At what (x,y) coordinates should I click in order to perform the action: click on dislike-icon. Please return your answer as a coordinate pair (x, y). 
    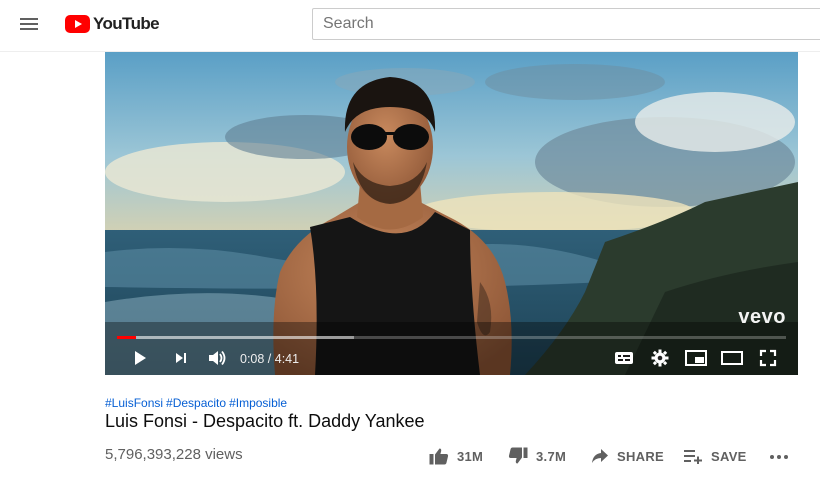
    Looking at the image, I should click on (518, 455).